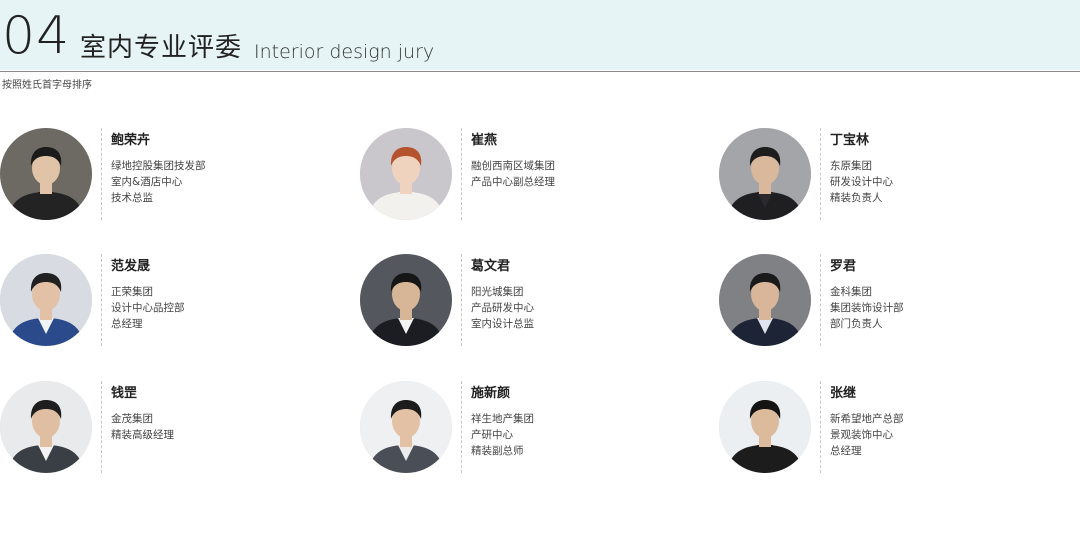  I want to click on juror-card: 张继新希望地产总部 景观装饰中心 总经理, so click(889, 429).